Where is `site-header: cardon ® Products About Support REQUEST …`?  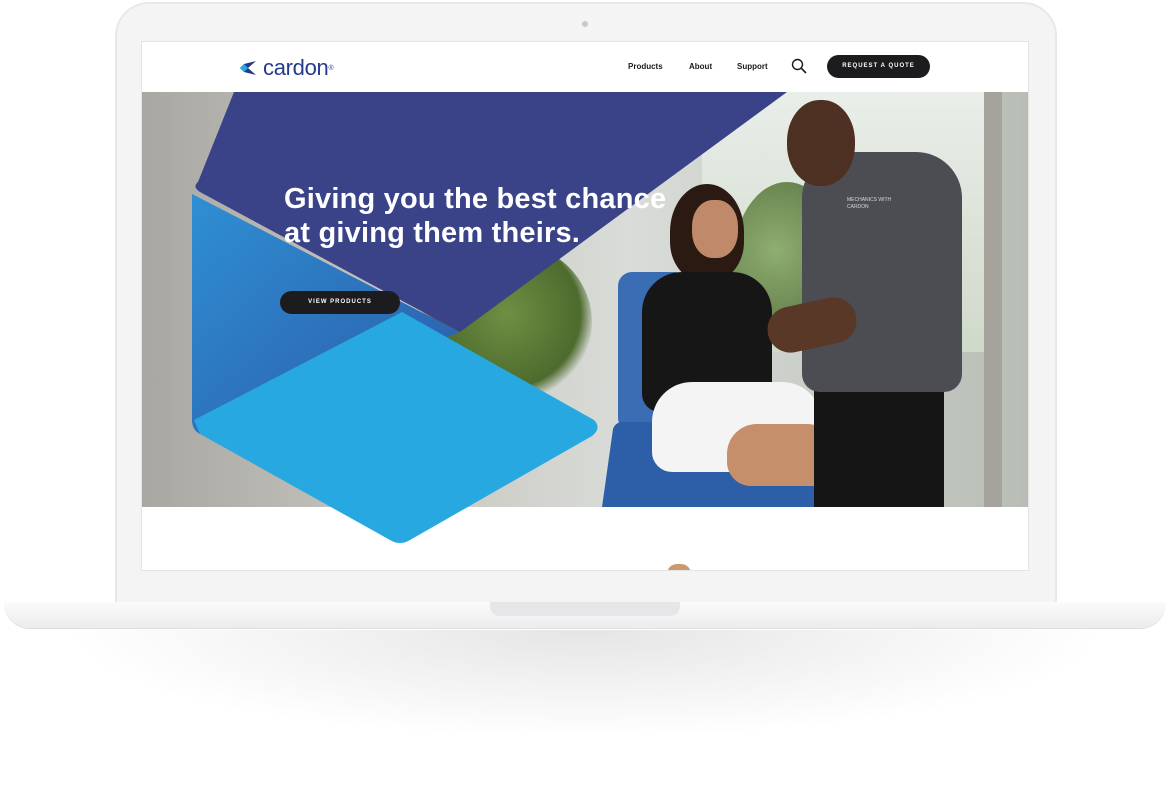 site-header: cardon ® Products About Support REQUEST … is located at coordinates (585, 67).